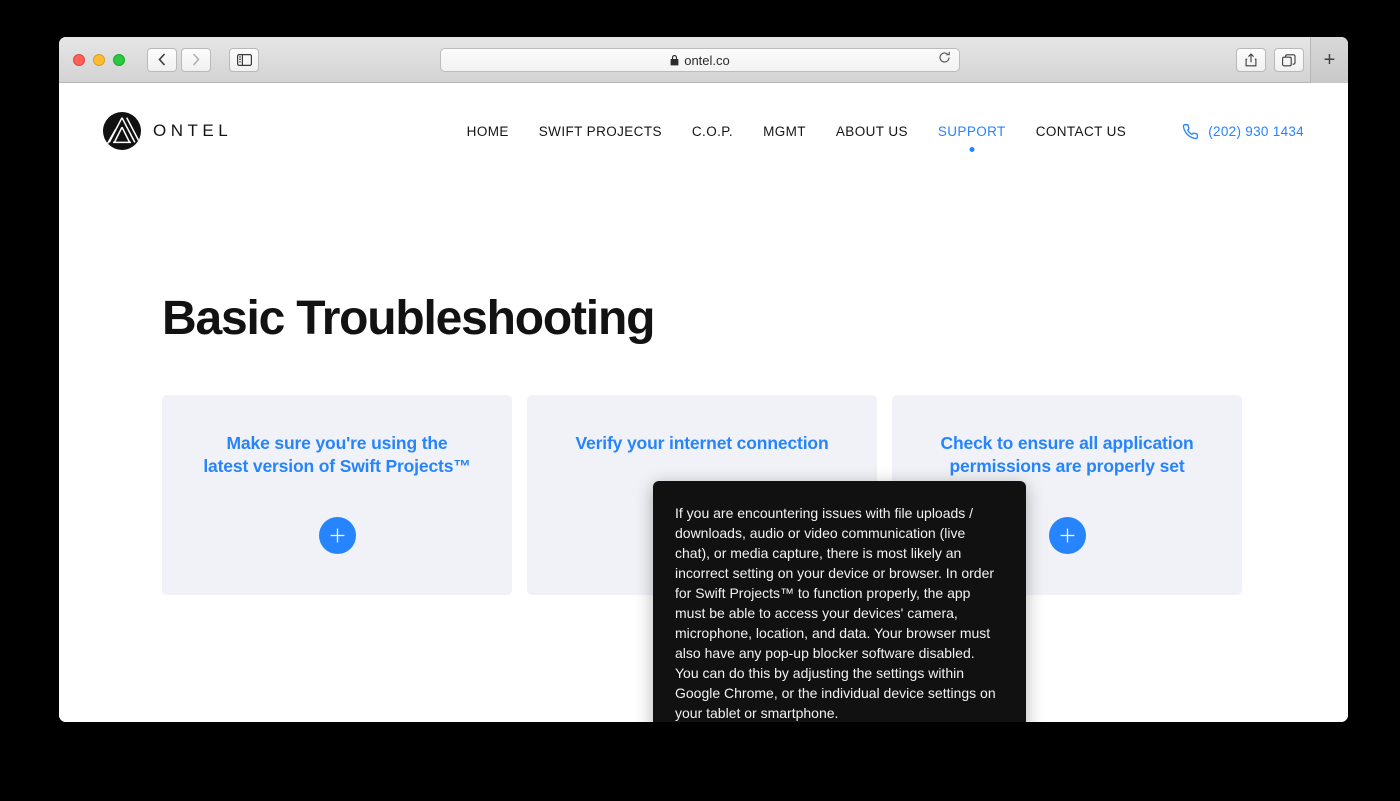 Image resolution: width=1400 pixels, height=801 pixels. I want to click on url-text-group: ontel.co, so click(700, 60).